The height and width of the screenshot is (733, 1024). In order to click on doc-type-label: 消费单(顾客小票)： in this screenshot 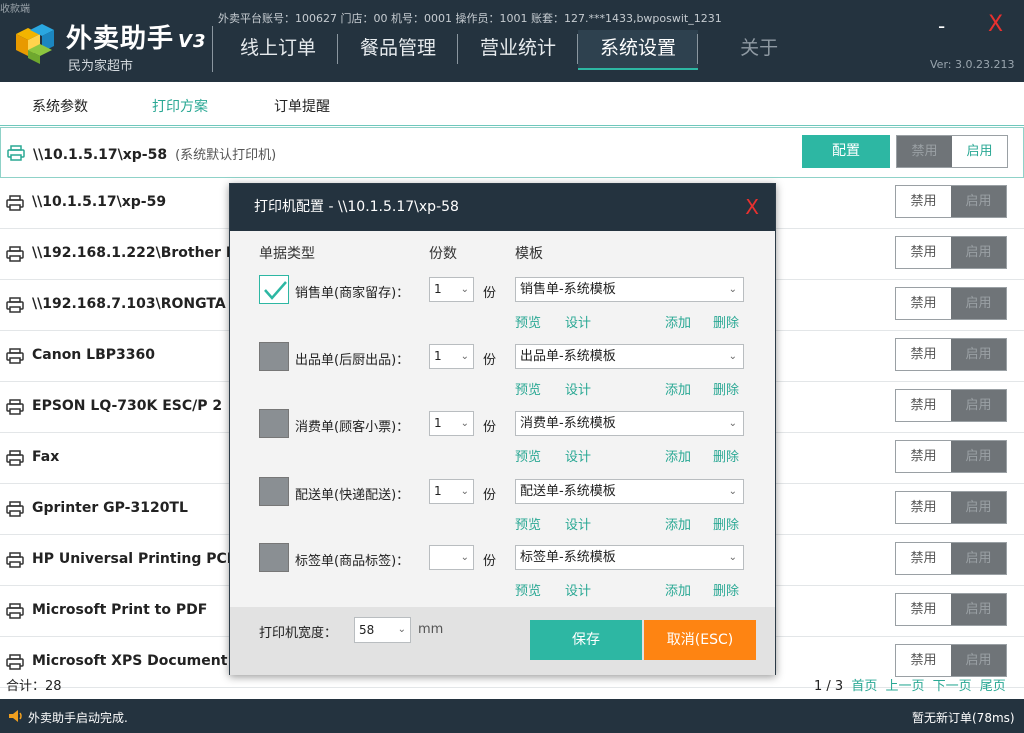, I will do `click(352, 427)`.